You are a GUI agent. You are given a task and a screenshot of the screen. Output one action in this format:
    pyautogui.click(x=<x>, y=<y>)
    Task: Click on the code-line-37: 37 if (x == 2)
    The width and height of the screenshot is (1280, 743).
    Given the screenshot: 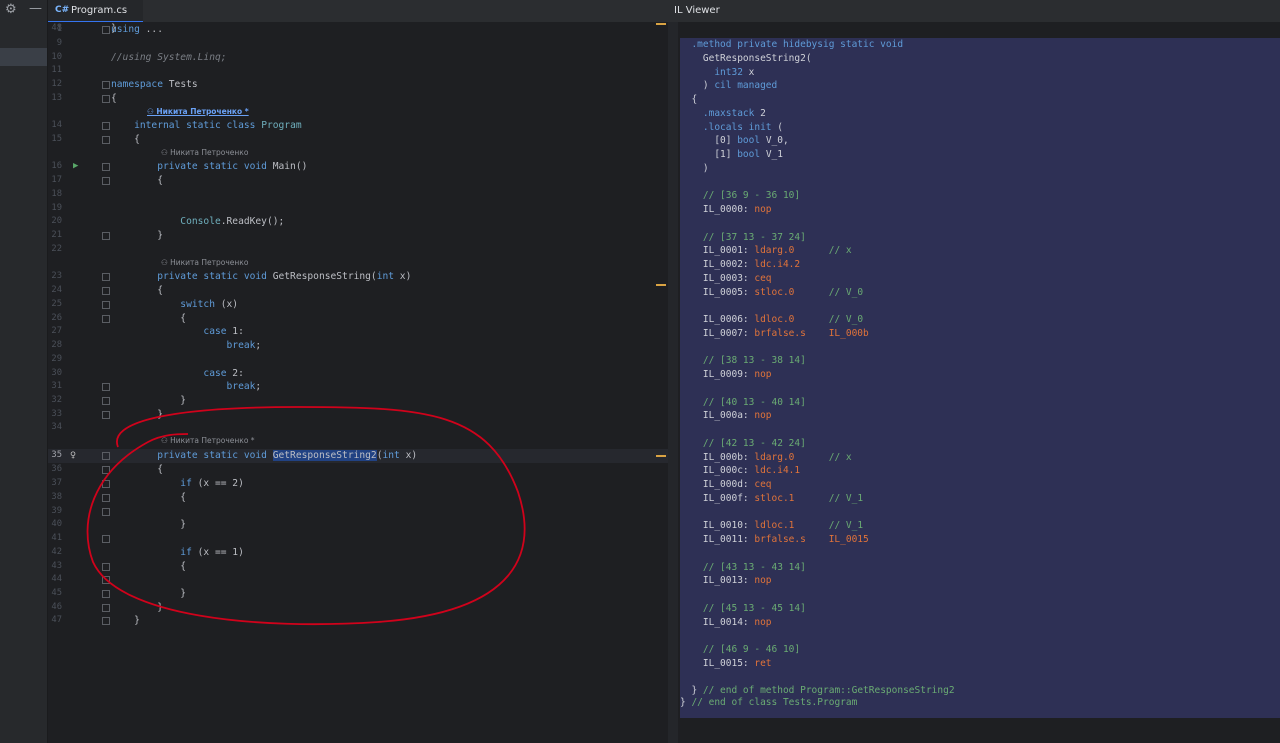 What is the action you would take?
    pyautogui.click(x=358, y=484)
    